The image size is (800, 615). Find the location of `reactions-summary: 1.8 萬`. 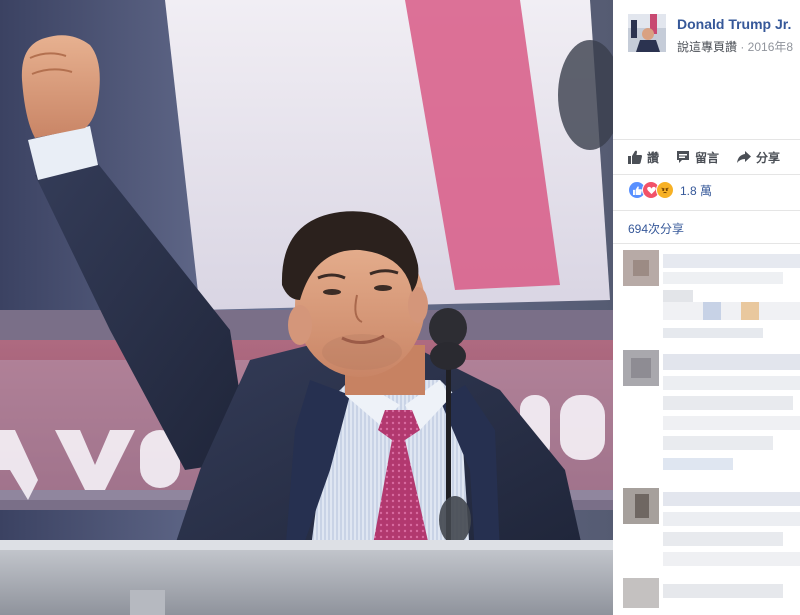

reactions-summary: 1.8 萬 is located at coordinates (670, 190).